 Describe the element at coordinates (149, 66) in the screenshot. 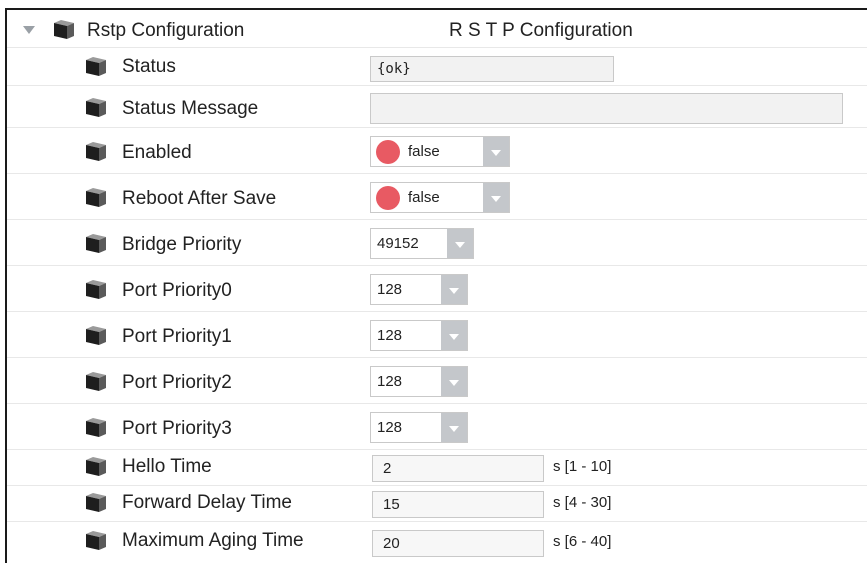

I see `property-label-status: Status` at that location.